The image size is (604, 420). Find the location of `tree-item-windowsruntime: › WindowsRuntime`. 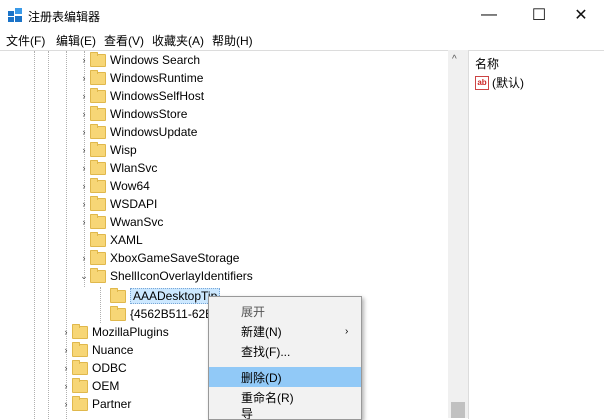

tree-item-windowsruntime: › WindowsRuntime is located at coordinates (140, 78).